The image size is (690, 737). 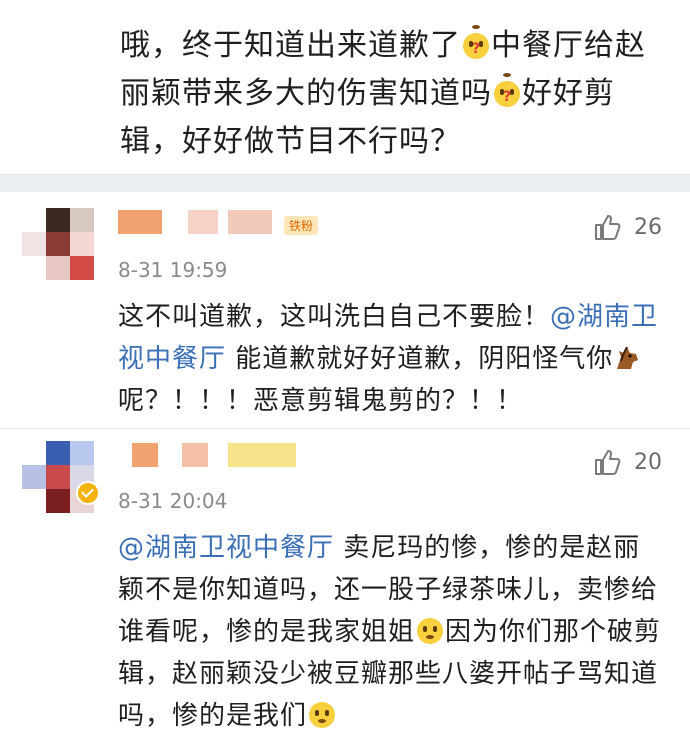 What do you see at coordinates (430, 631) in the screenshot?
I see `crying-face-emoji-icon` at bounding box center [430, 631].